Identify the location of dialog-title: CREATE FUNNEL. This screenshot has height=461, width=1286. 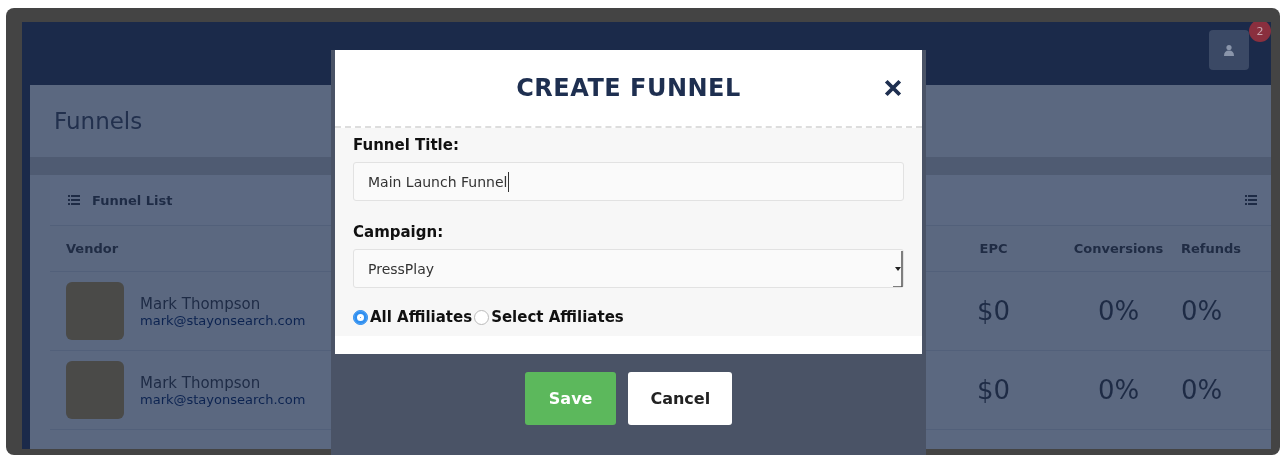
(628, 88).